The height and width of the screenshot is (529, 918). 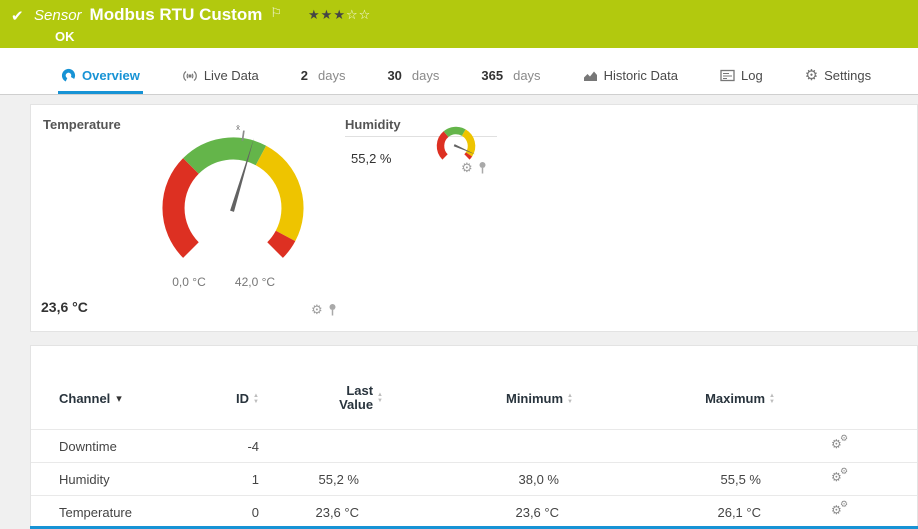 I want to click on humidity-gauge-label: Humidity, so click(x=373, y=124).